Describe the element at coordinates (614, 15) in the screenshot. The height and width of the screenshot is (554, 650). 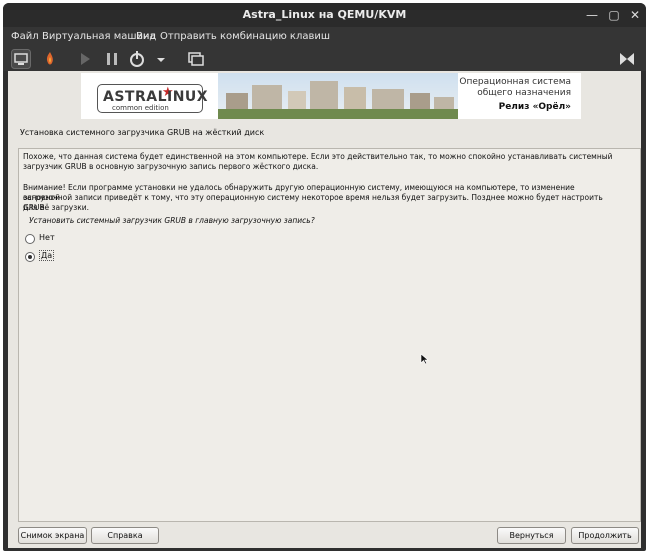
I see `maximize-icon: ▢` at that location.